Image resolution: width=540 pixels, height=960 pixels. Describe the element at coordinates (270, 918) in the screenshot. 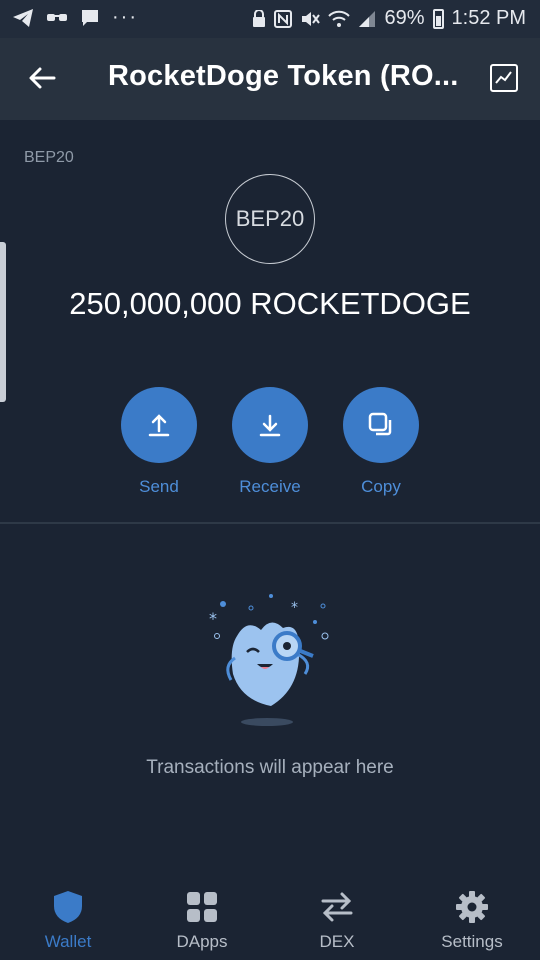

I see `bottom-nav: Wallet DApps DEX Settings` at that location.